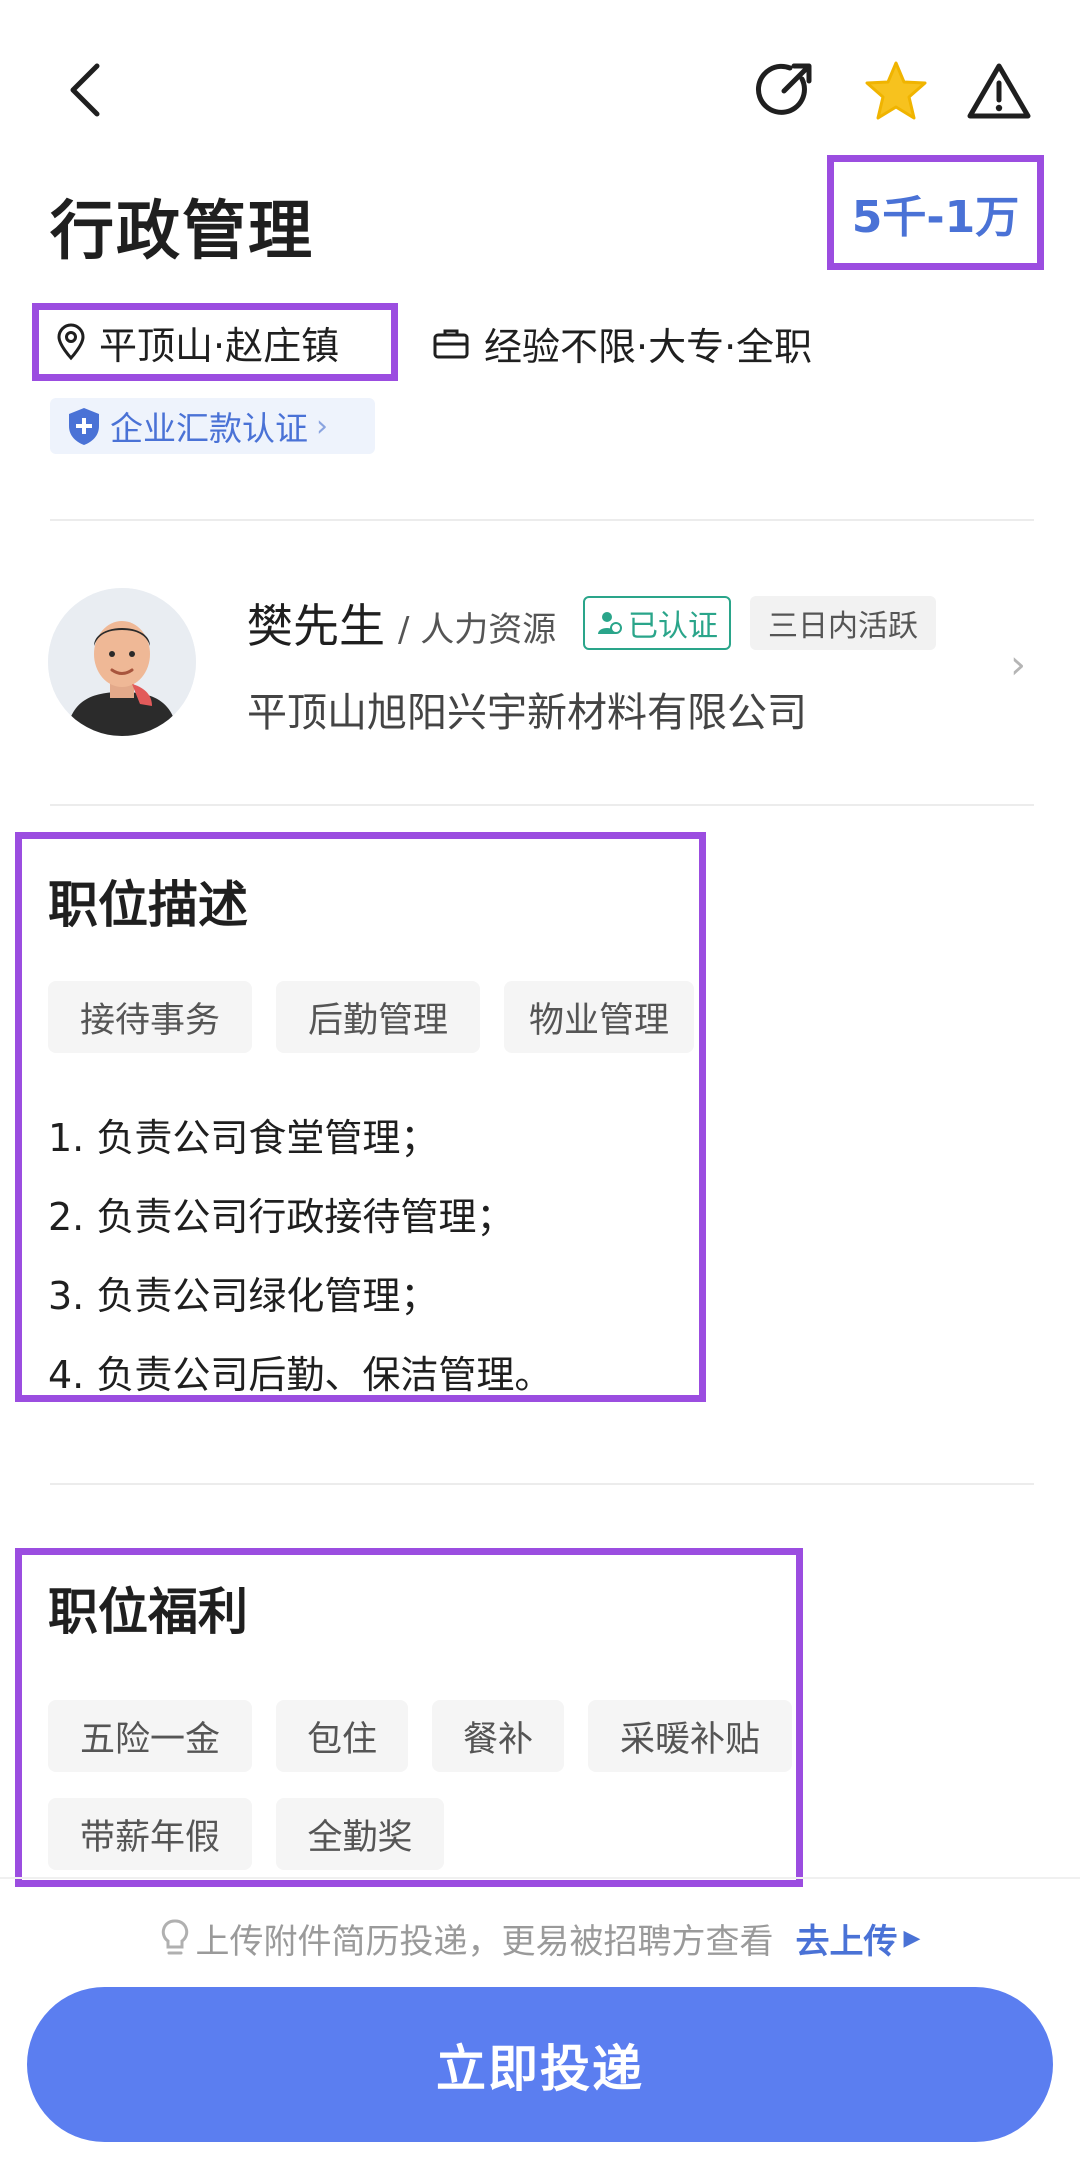 The width and height of the screenshot is (1080, 2179). I want to click on recruiter-name: 樊先生, so click(316, 626).